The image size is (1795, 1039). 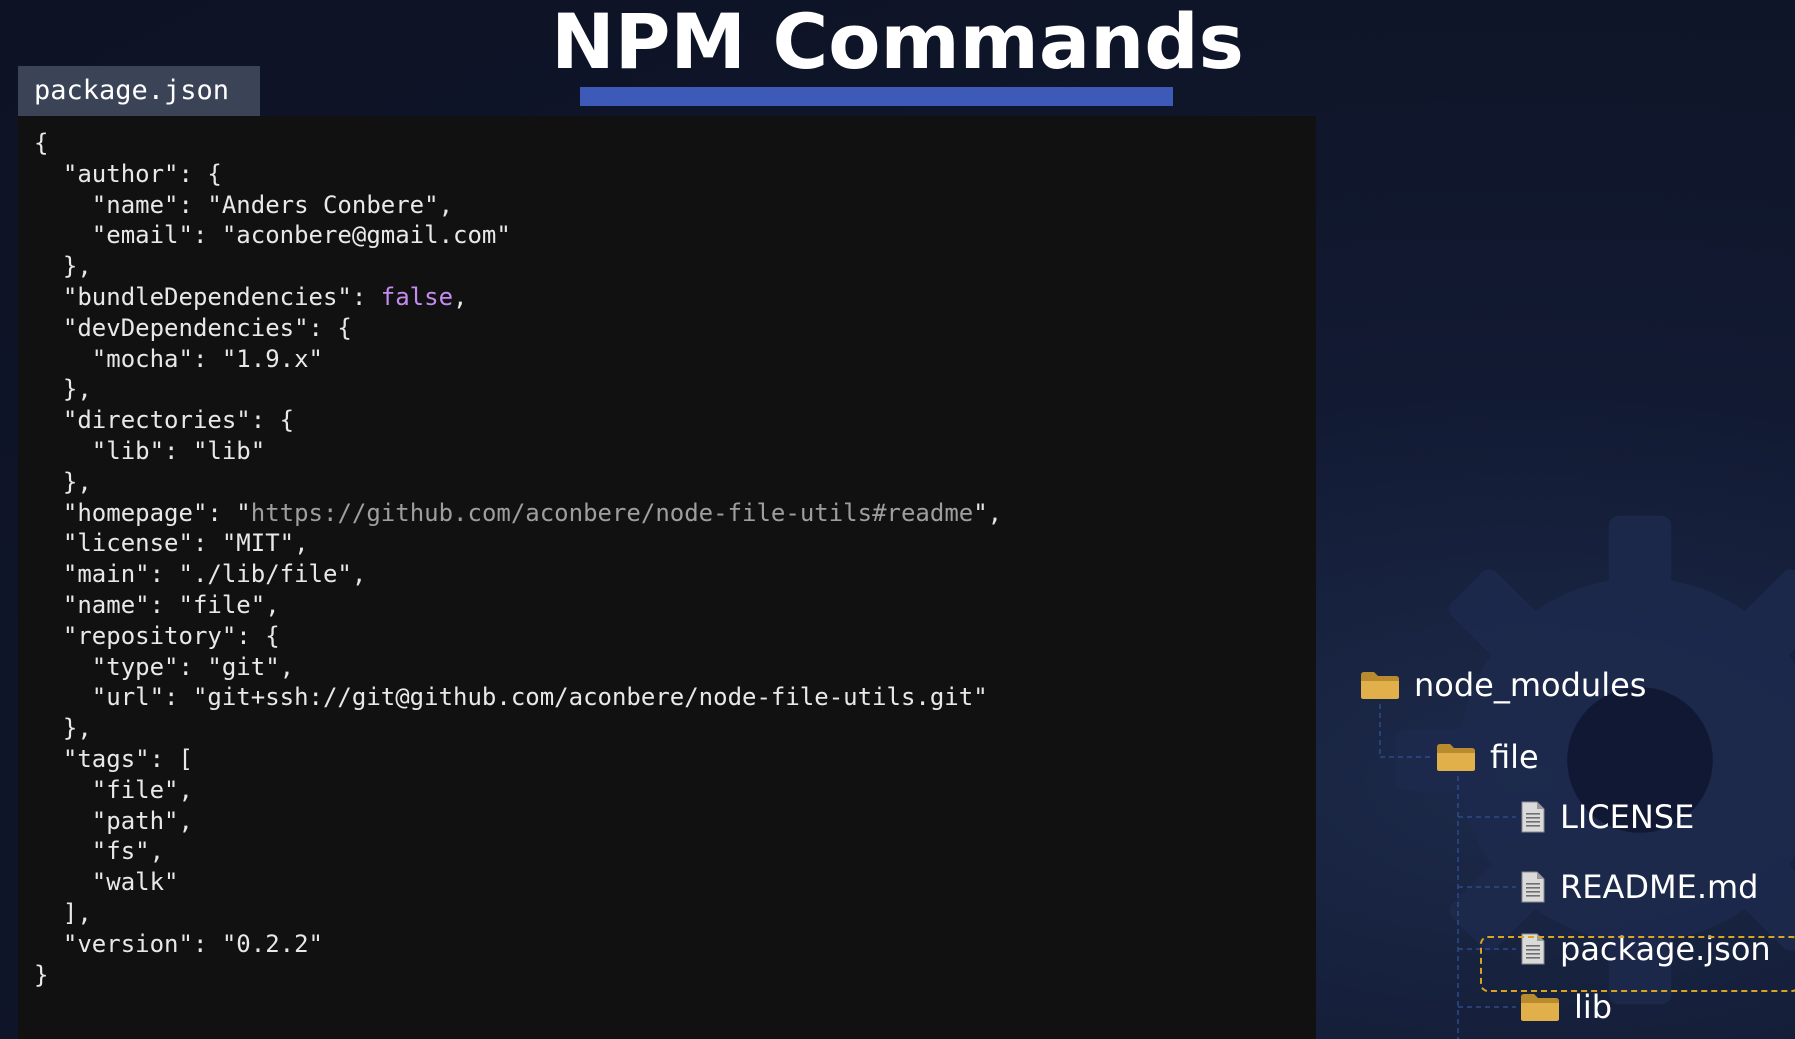 I want to click on code-line: "bundleDependencies": false,, so click(x=251, y=296).